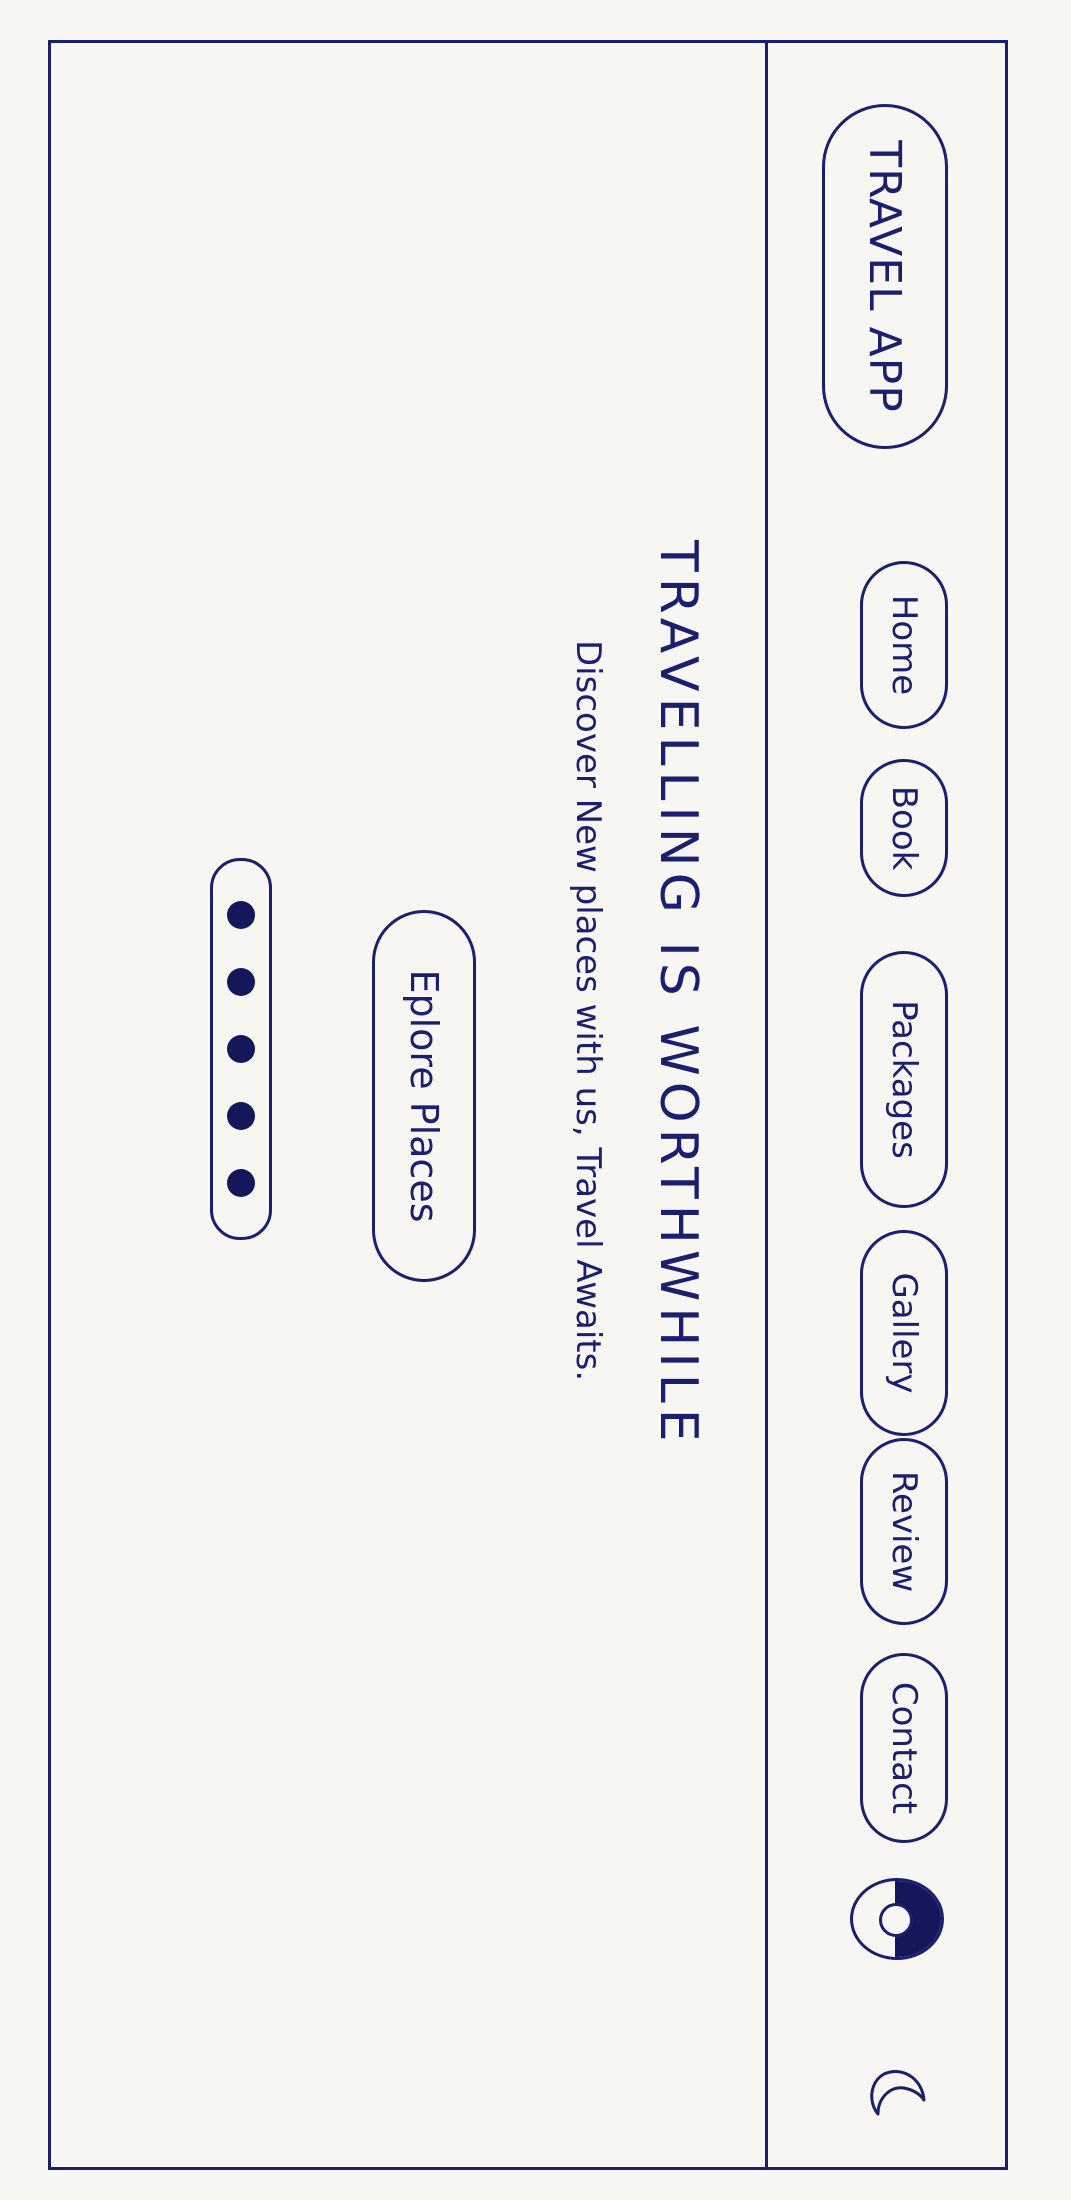 The image size is (1071, 2200). I want to click on carousel-indicator, so click(241, 1049).